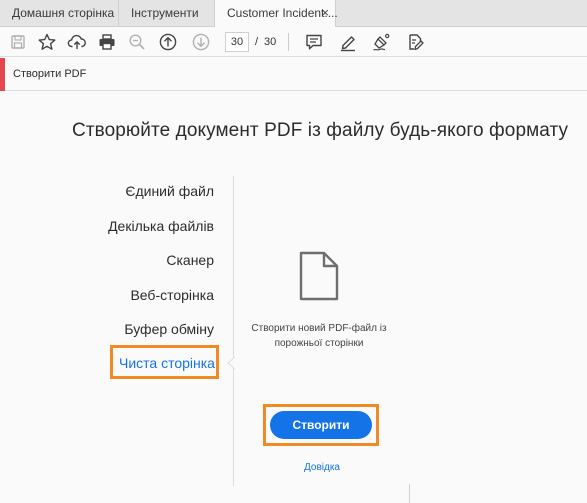 Image resolution: width=587 pixels, height=503 pixels. What do you see at coordinates (288, 42) in the screenshot?
I see `toolbar-divider` at bounding box center [288, 42].